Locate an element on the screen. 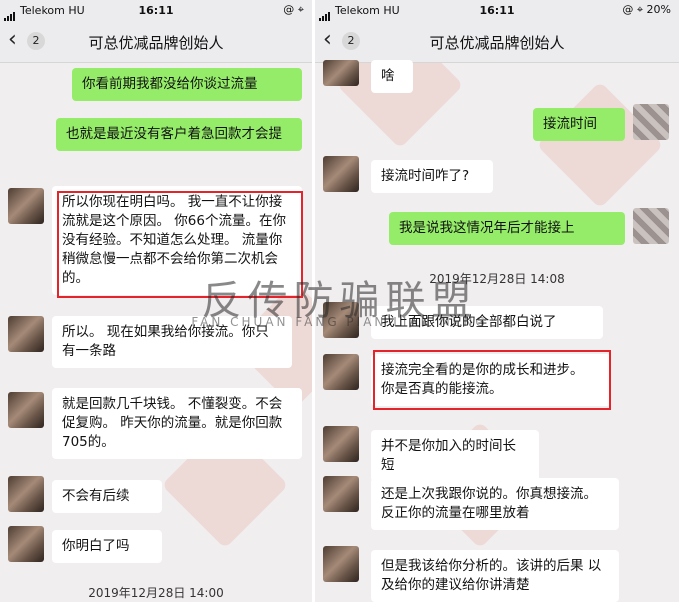 This screenshot has width=679, height=602. message-incoming: 就是回款几千块钱。 不懂裂变。不会促复购。 昨天你的流量。就是你回款705的。 is located at coordinates (177, 423).